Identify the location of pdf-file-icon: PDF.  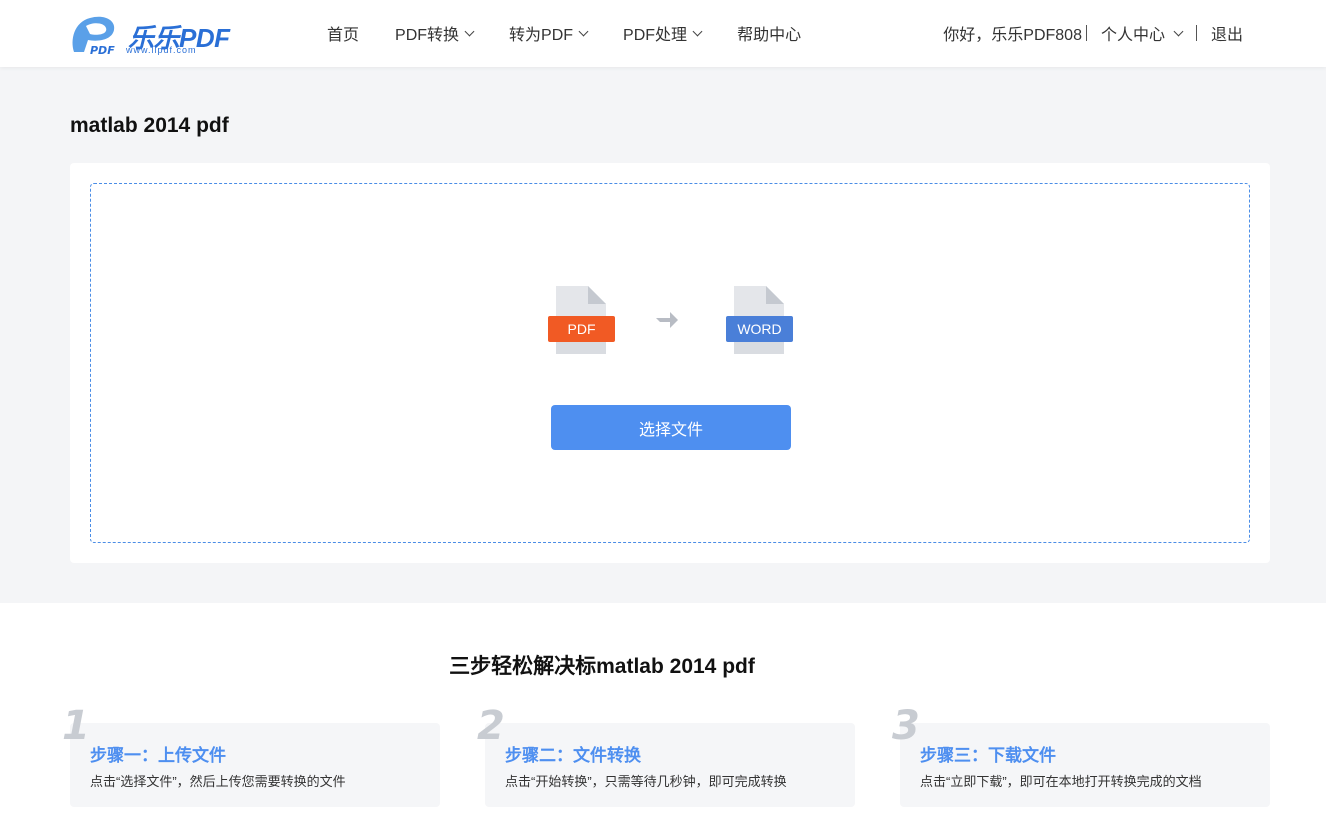
(581, 320).